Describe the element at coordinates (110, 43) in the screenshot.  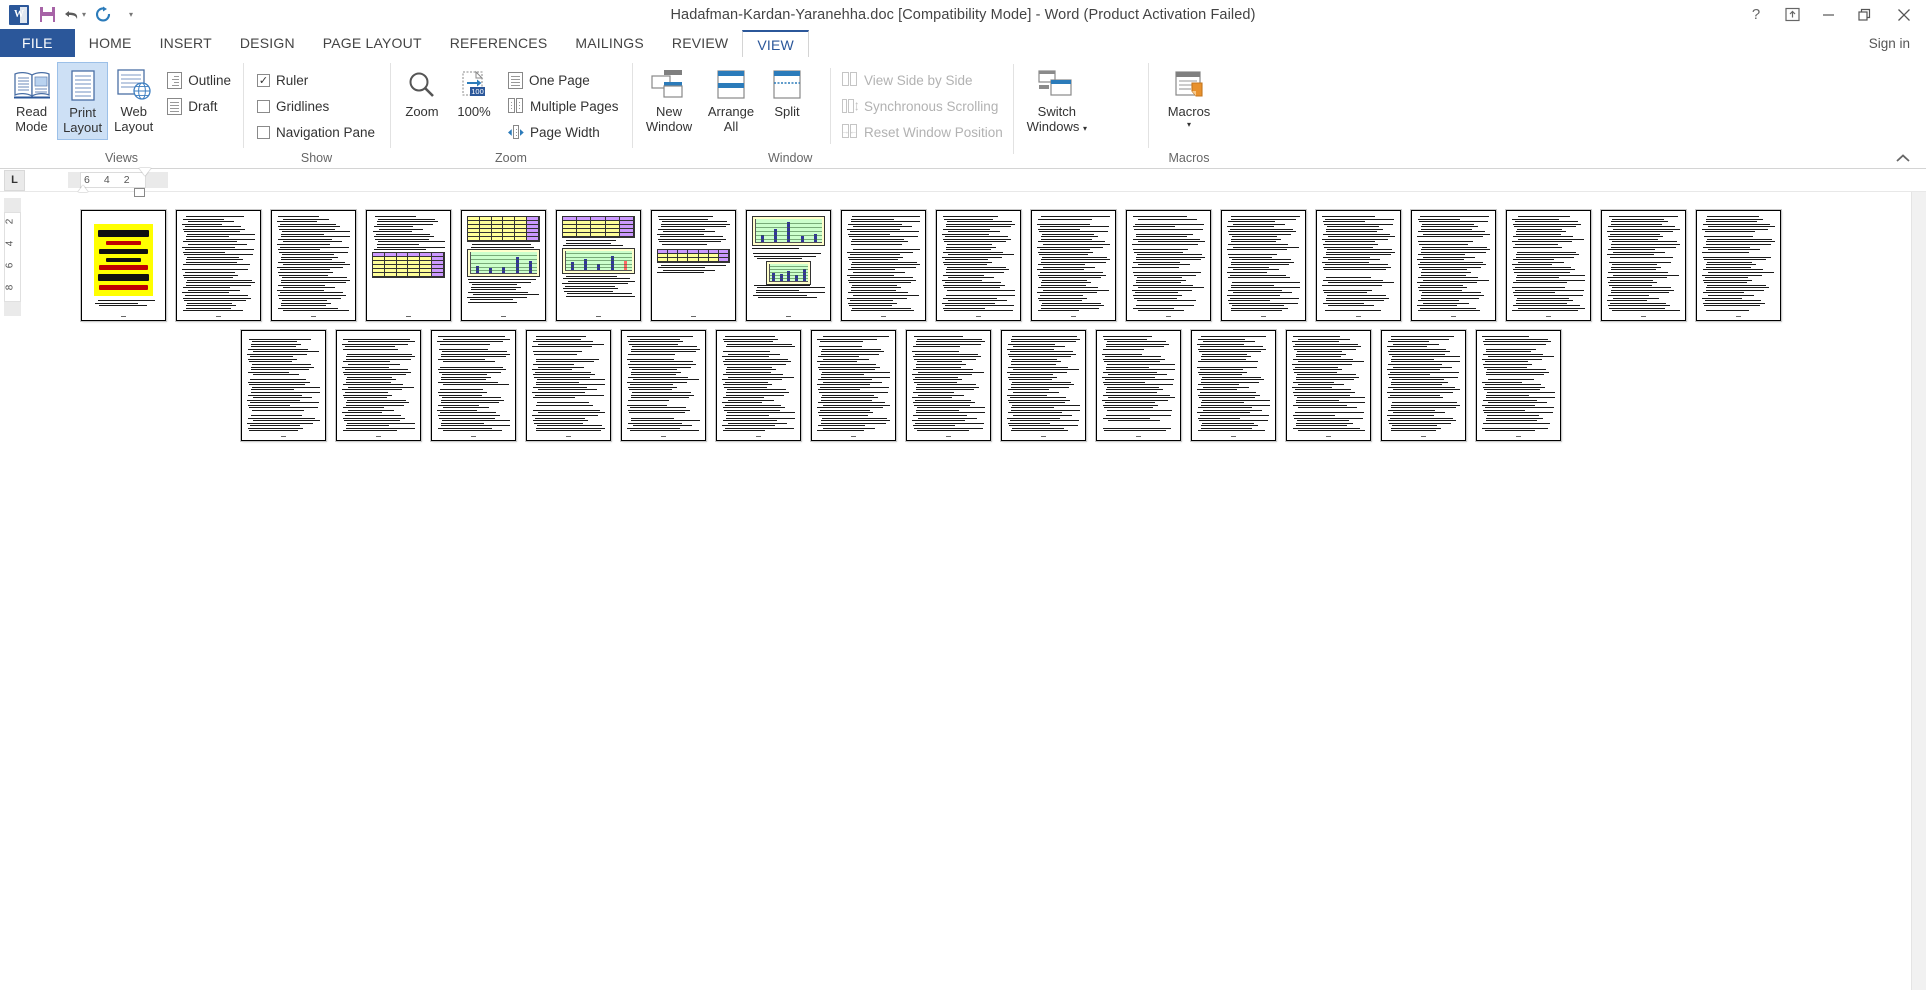
I see `tab-home: HOME` at that location.